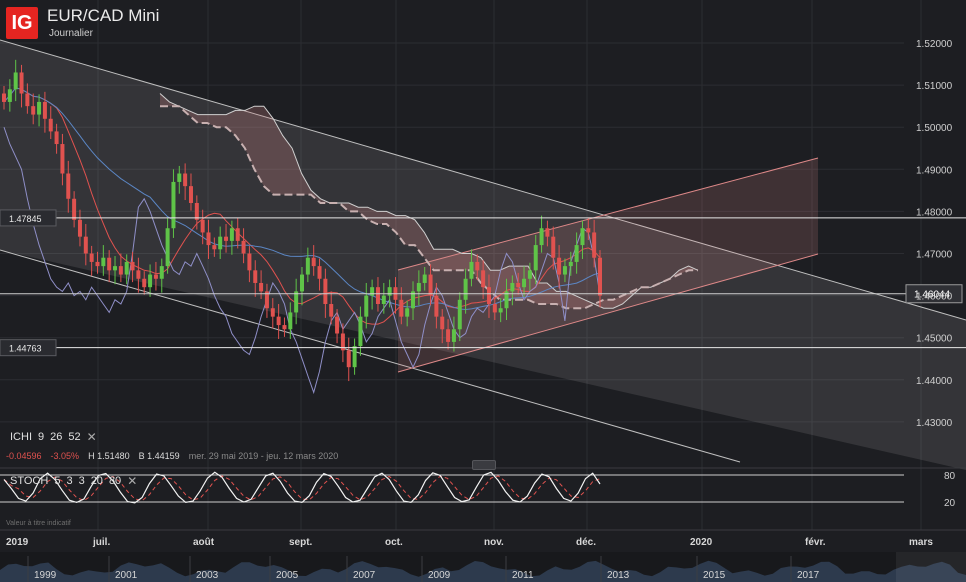 The width and height of the screenshot is (966, 582). I want to click on navigator-year-label: 2011, so click(523, 575).